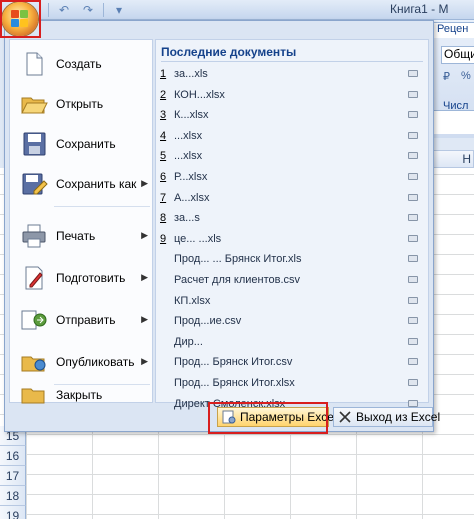  What do you see at coordinates (292, 156) in the screenshot?
I see `recent-document-item: 5 ...xlsx` at bounding box center [292, 156].